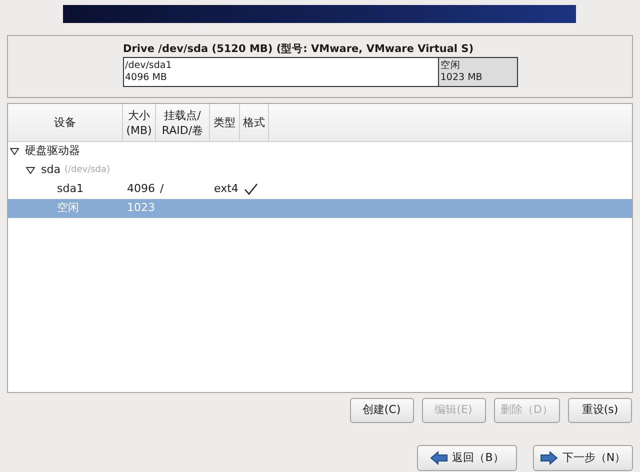 The image size is (640, 472). I want to click on column-header: 类型, so click(225, 122).